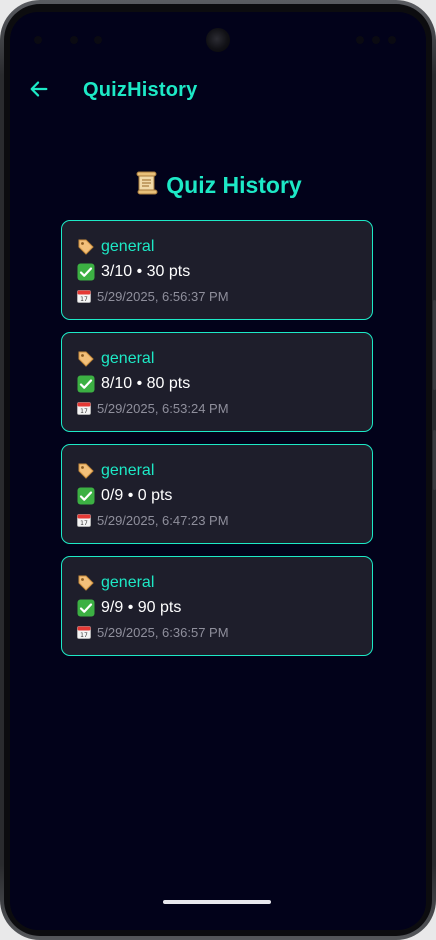 This screenshot has width=436, height=940. I want to click on score-label: 3/10 • 30 pts, so click(146, 271).